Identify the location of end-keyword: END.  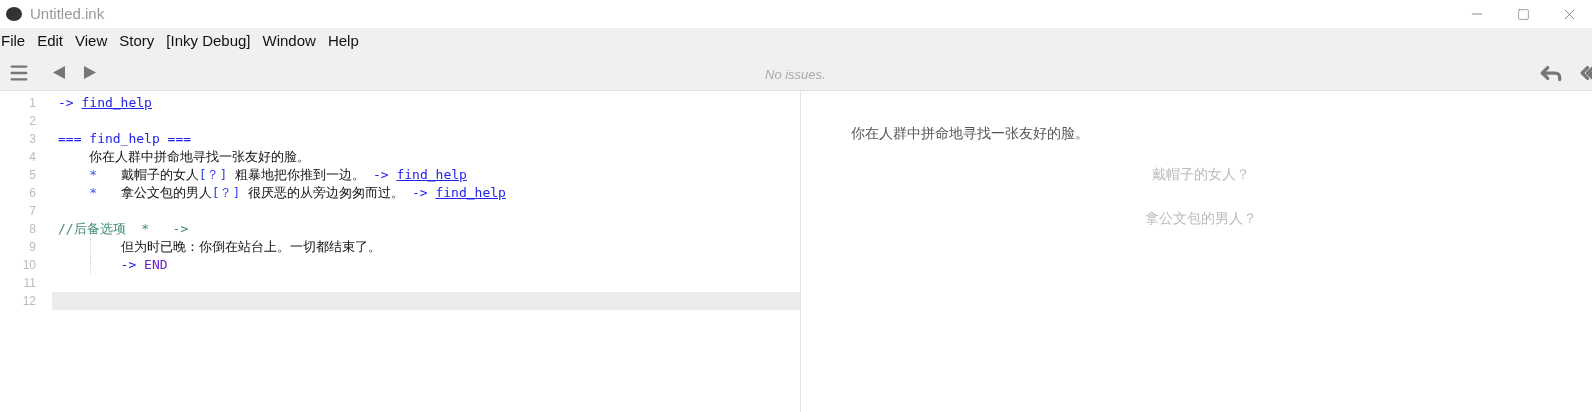
(156, 265).